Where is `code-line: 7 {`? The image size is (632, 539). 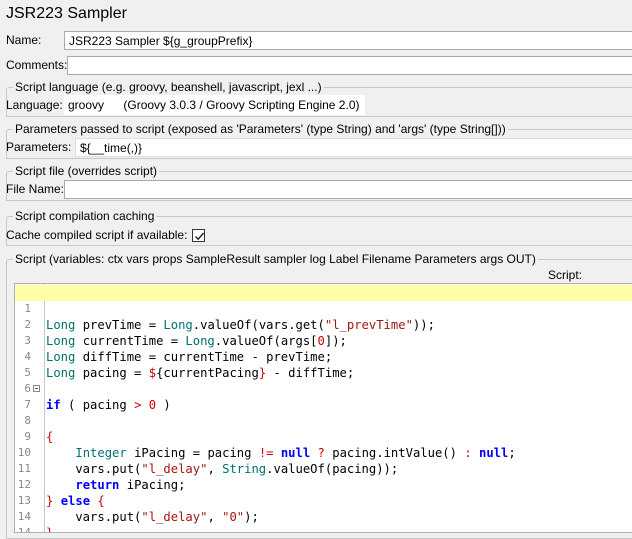 code-line: 7 { is located at coordinates (323, 412).